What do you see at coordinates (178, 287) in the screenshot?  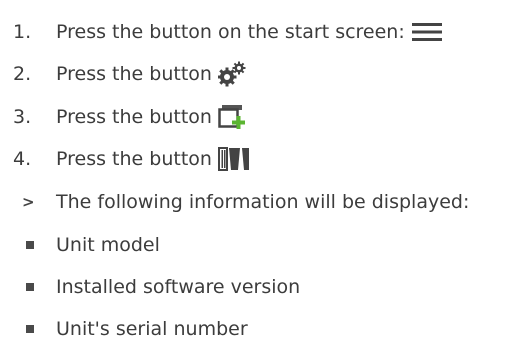 I see `list-item-text: Installed software version` at bounding box center [178, 287].